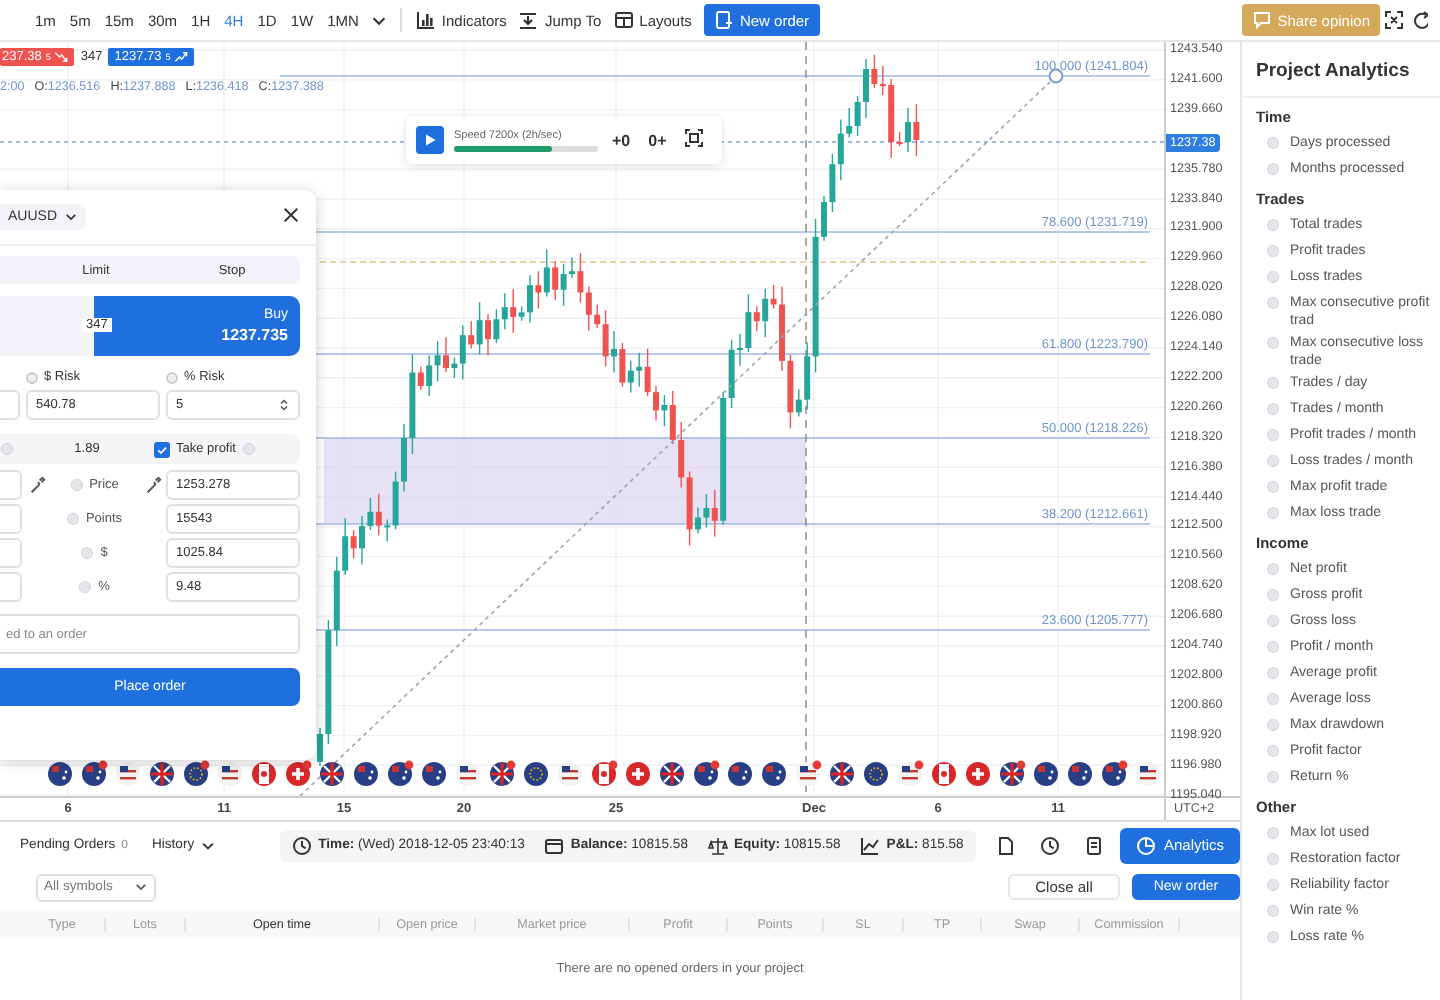  I want to click on step-back-button: +0, so click(621, 140).